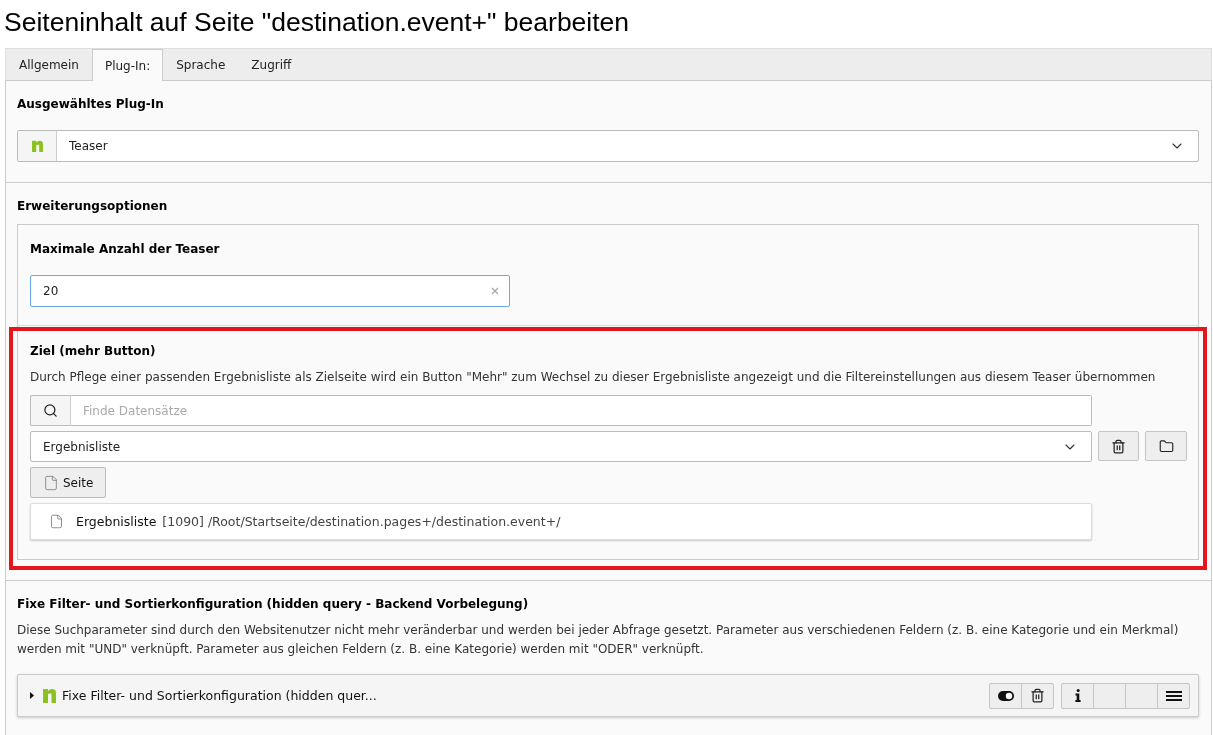  I want to click on info-icon, so click(1077, 695).